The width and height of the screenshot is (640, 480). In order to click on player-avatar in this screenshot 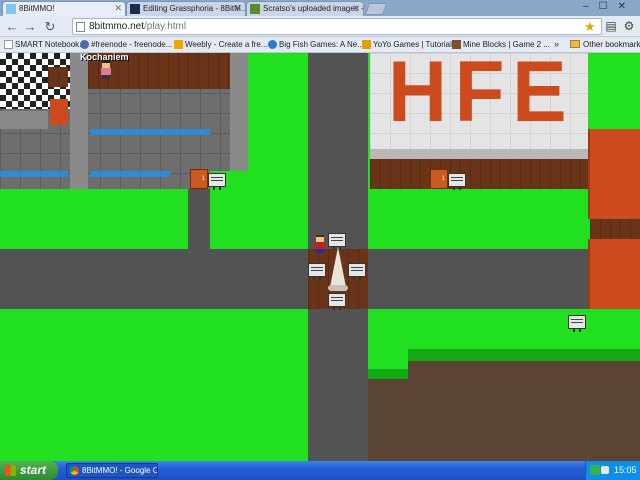, I will do `click(320, 244)`.